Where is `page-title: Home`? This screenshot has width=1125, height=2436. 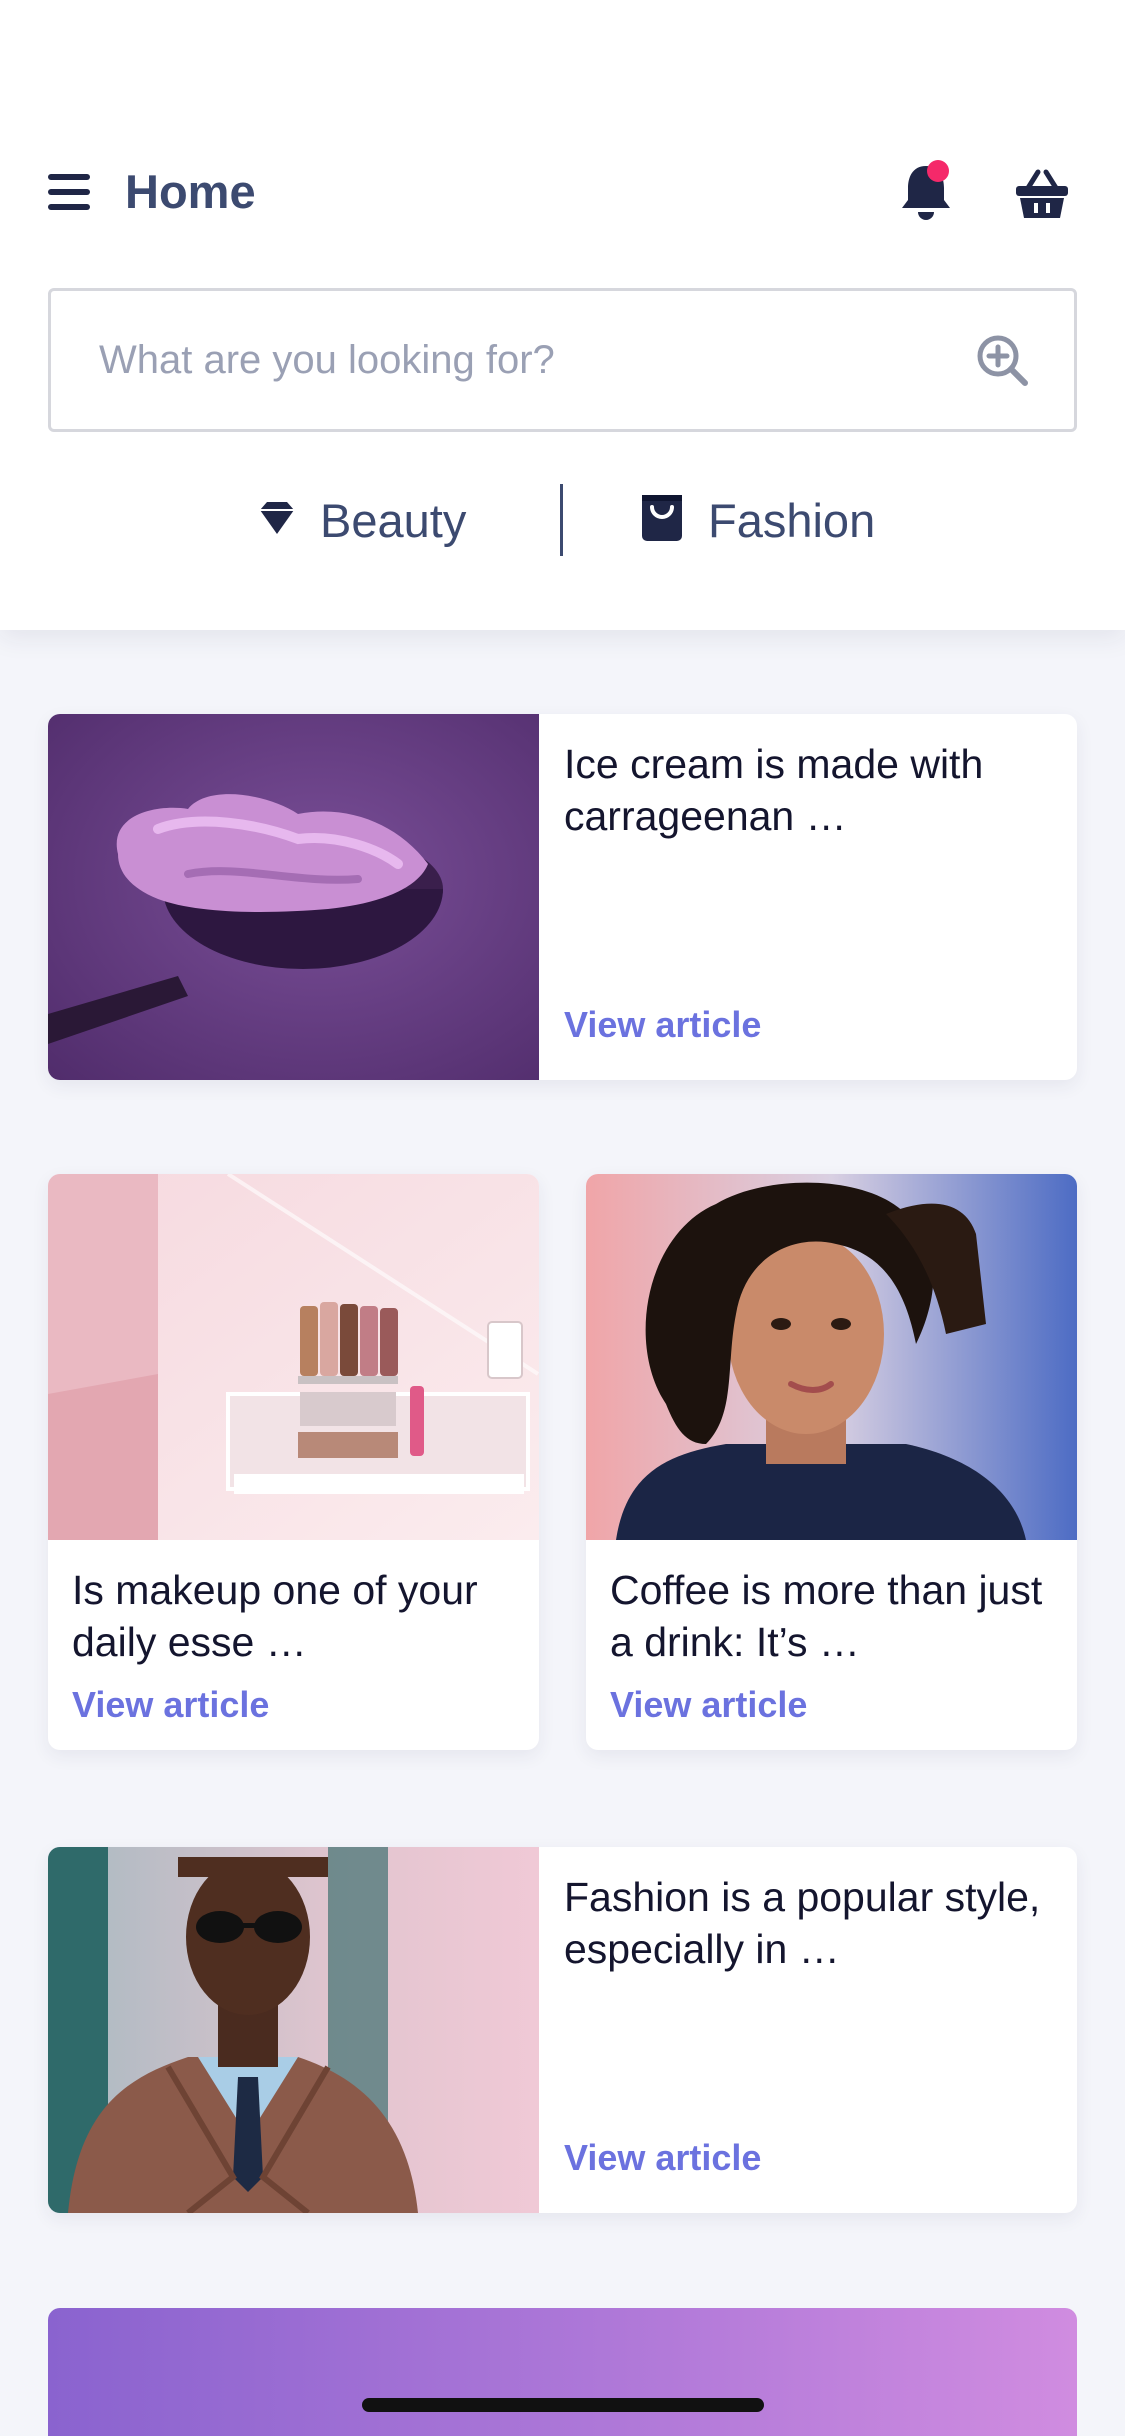
page-title: Home is located at coordinates (190, 191).